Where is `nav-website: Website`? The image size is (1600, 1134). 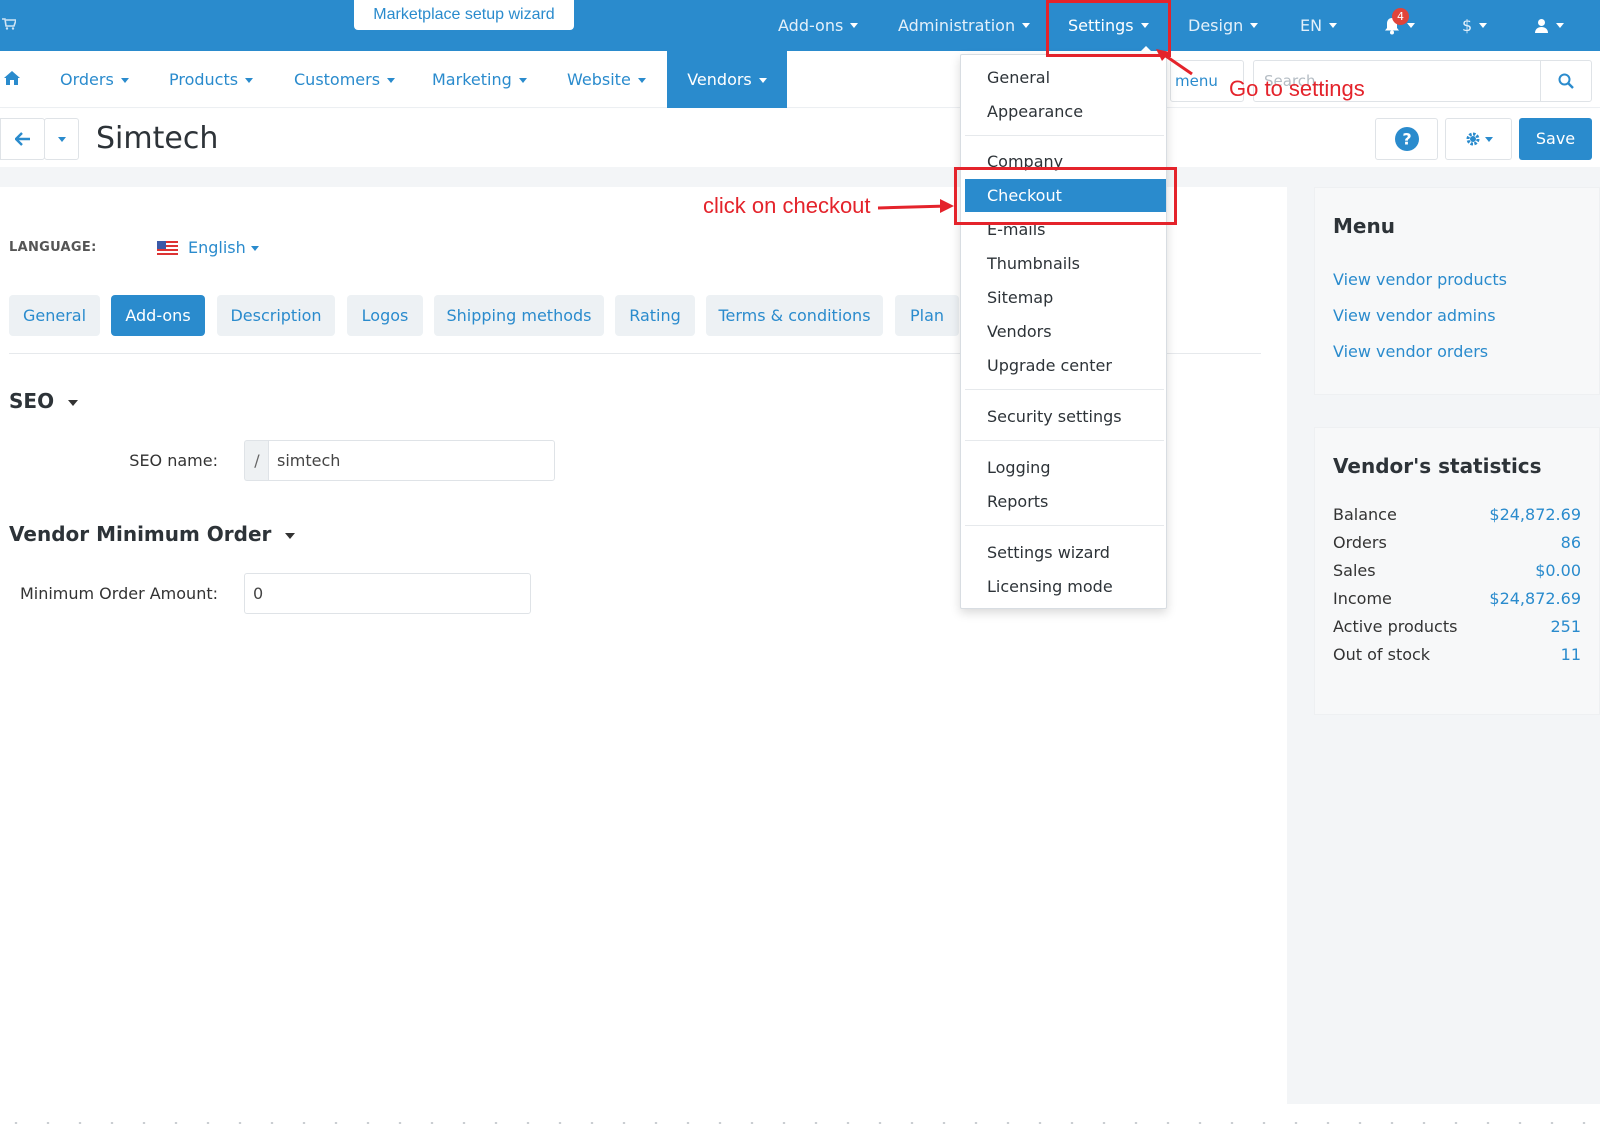 nav-website: Website is located at coordinates (606, 79).